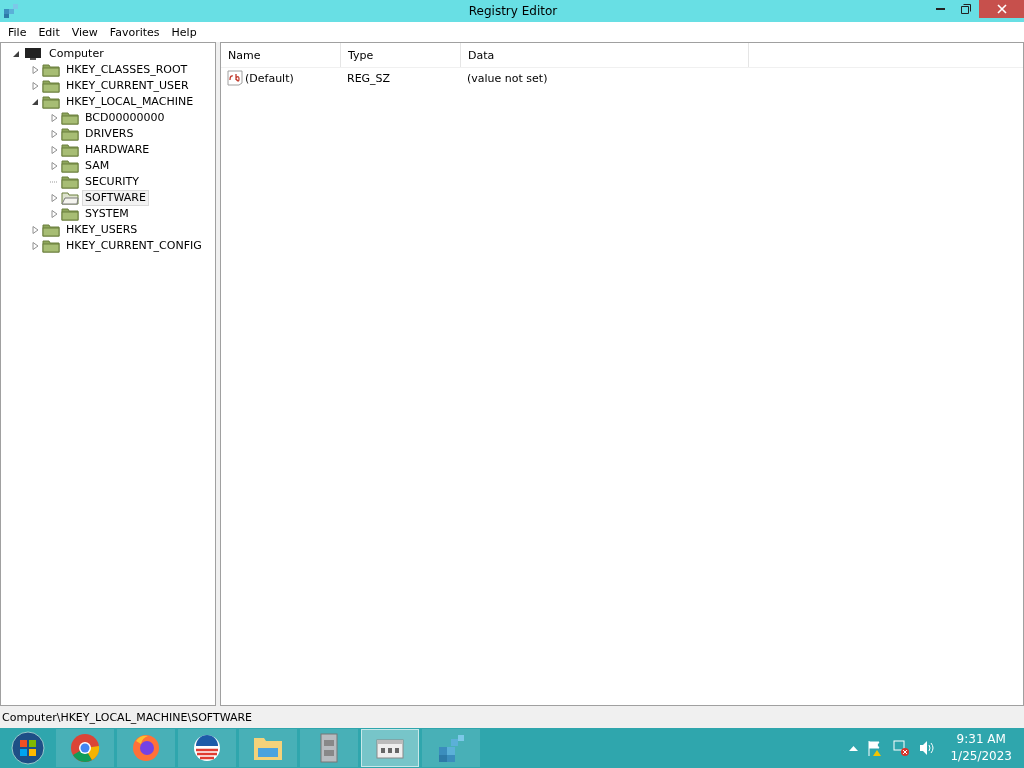 This screenshot has width=1024, height=768. I want to click on registry-icon, so click(11, 11).